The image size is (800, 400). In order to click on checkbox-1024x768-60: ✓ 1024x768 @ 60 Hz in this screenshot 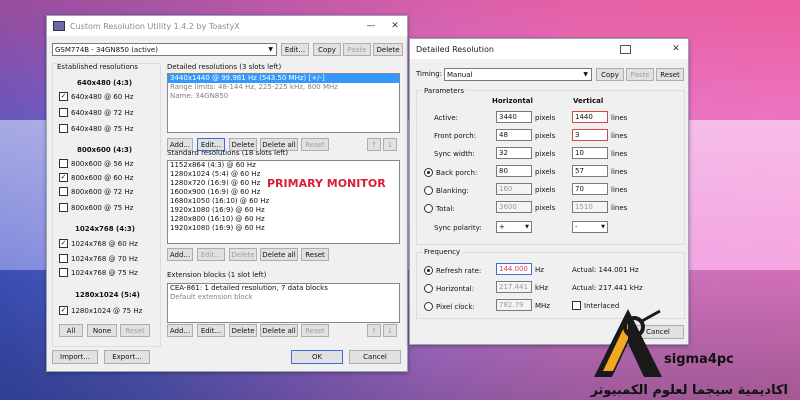, I will do `click(98, 243)`.